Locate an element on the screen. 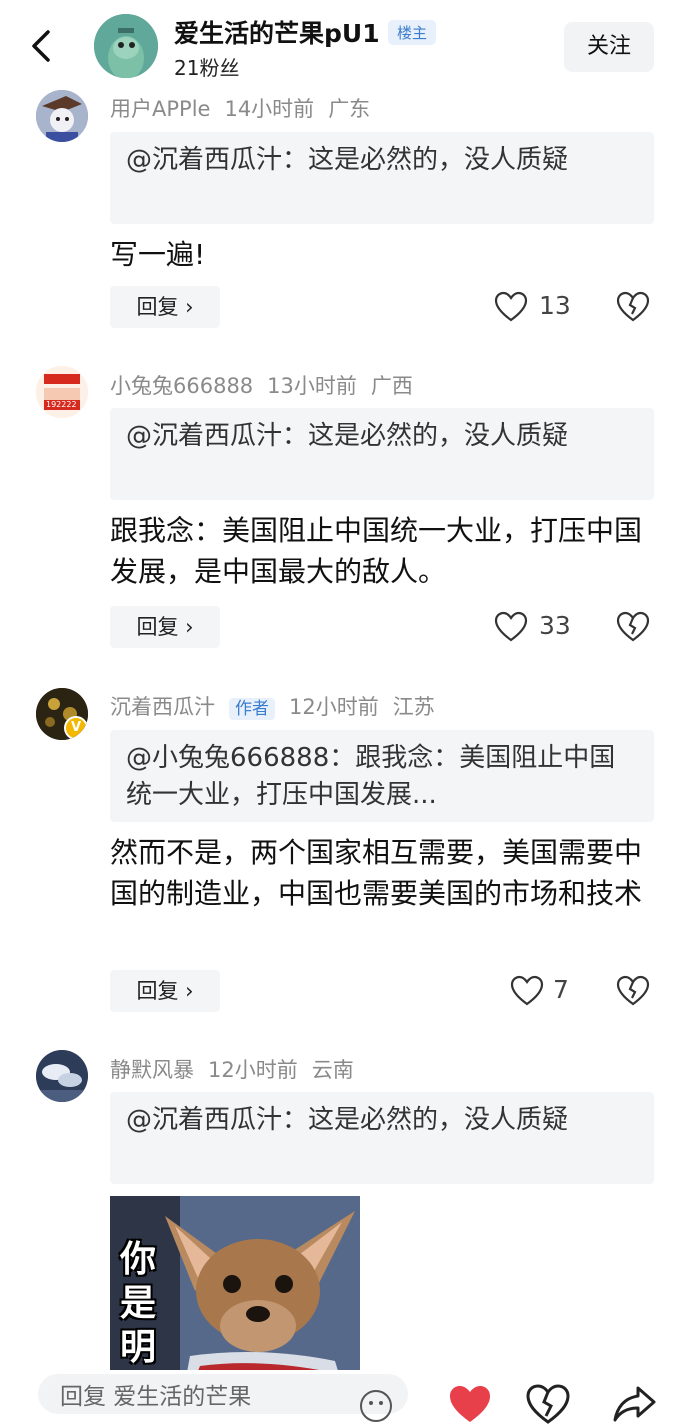 The height and width of the screenshot is (1424, 690). fan-count: 21粉丝 is located at coordinates (207, 68).